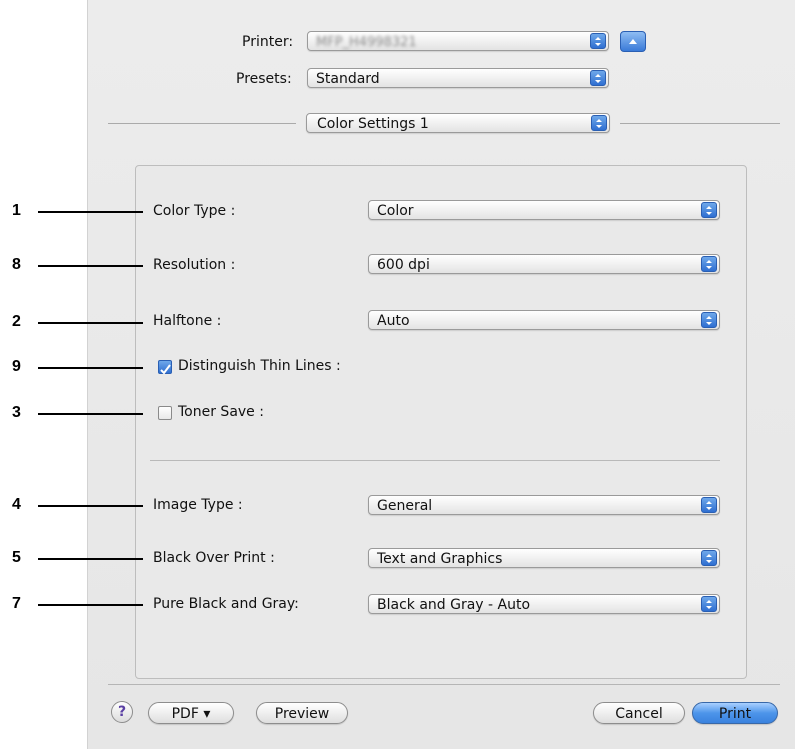 This screenshot has width=795, height=749. I want to click on panel-value: Color Settings 1, so click(373, 124).